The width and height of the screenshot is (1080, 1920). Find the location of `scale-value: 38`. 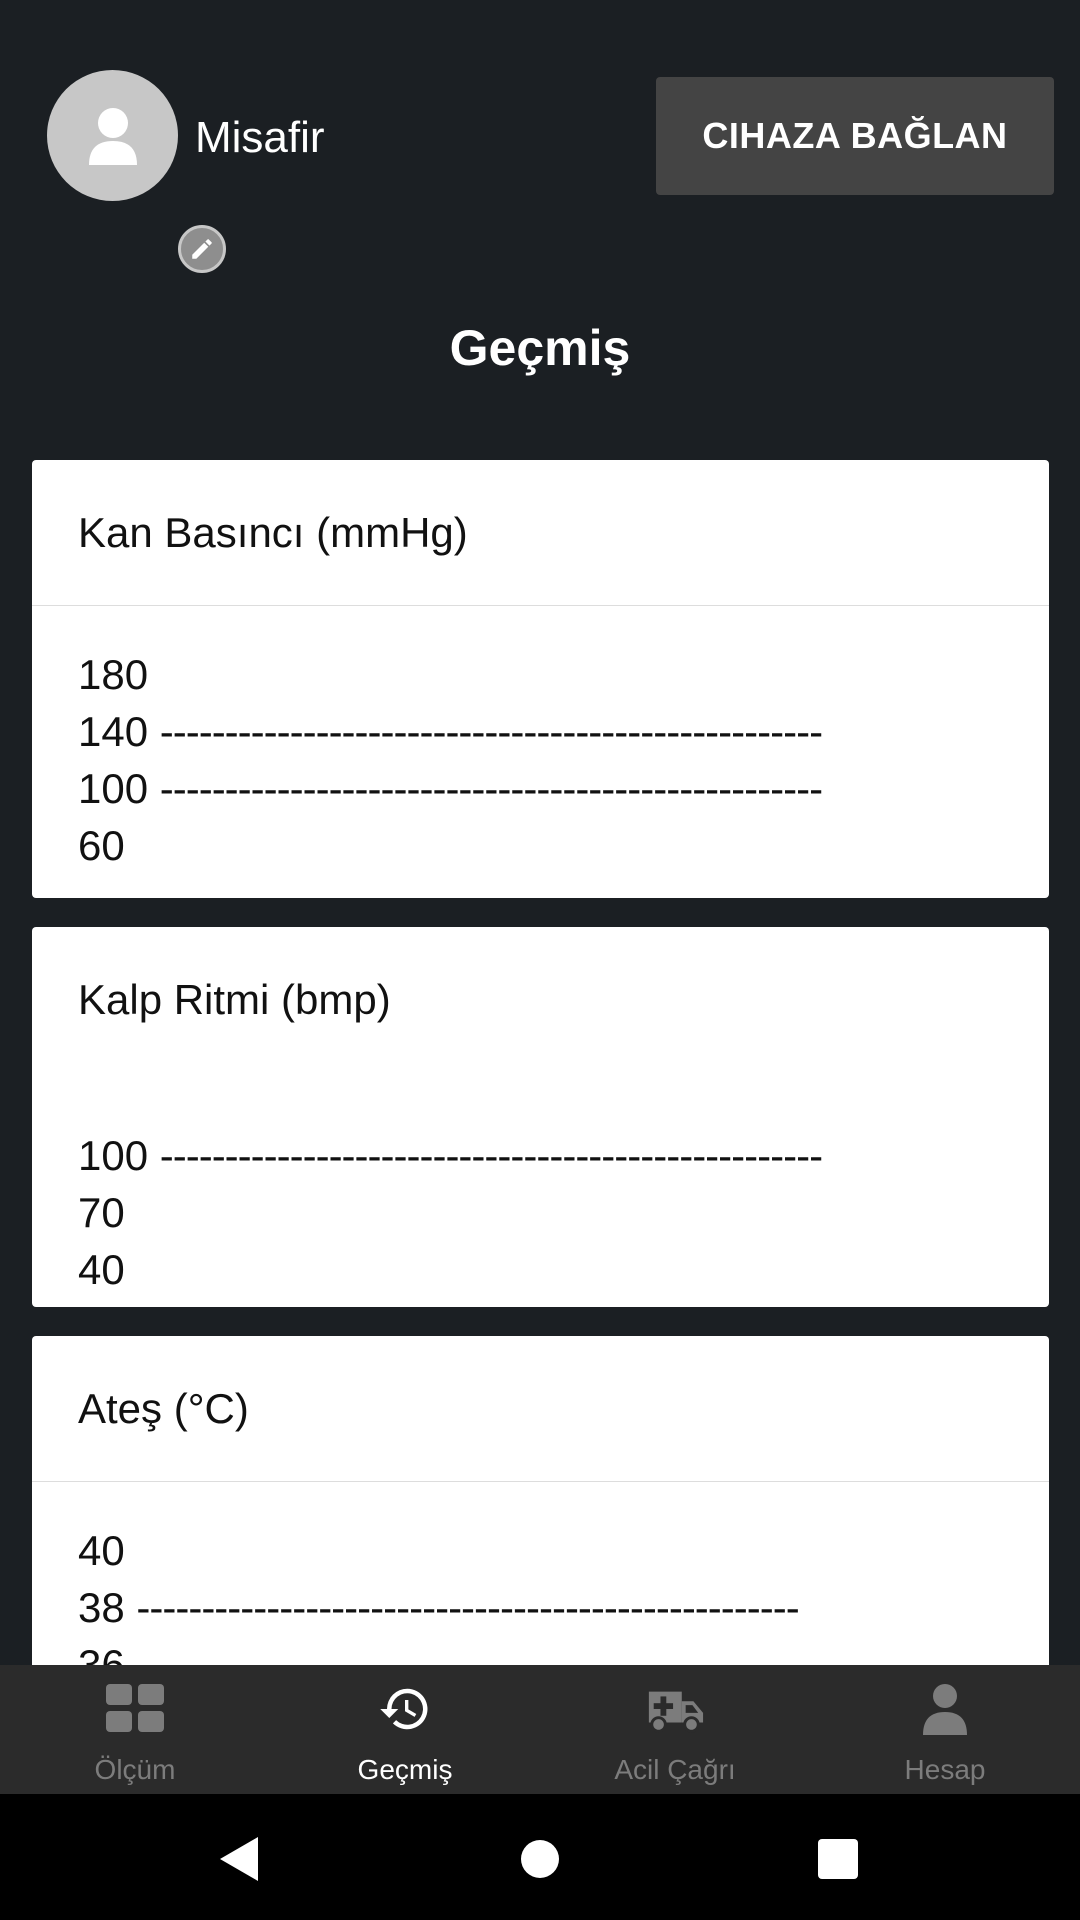

scale-value: 38 is located at coordinates (101, 1607).